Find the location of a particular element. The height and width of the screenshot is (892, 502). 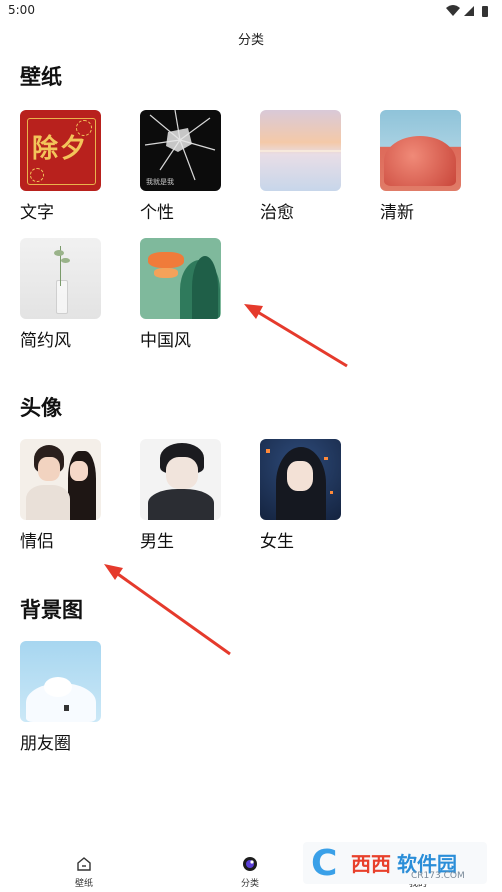

nav-item-wallpaper: 壁纸 is located at coordinates (84, 868).